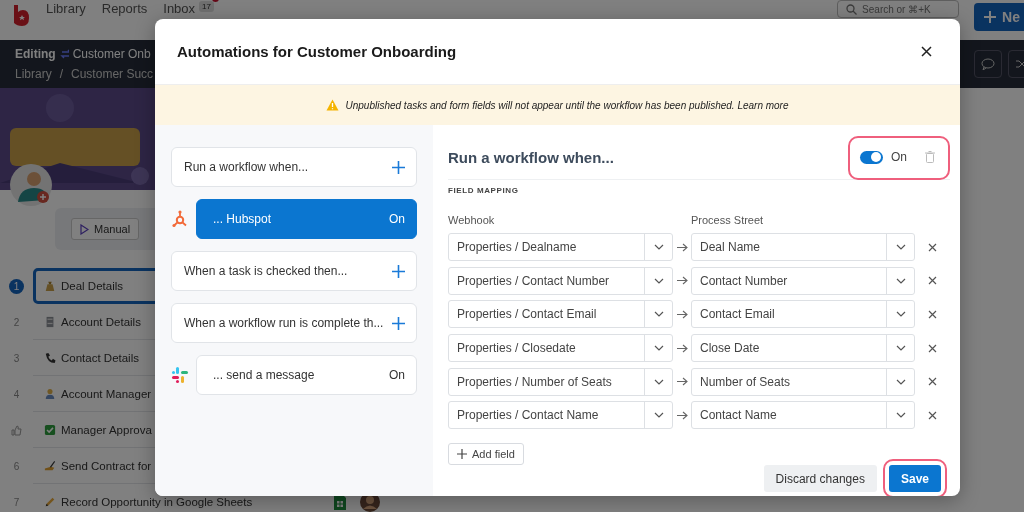 The width and height of the screenshot is (1024, 512). I want to click on sync-icon, so click(64, 54).